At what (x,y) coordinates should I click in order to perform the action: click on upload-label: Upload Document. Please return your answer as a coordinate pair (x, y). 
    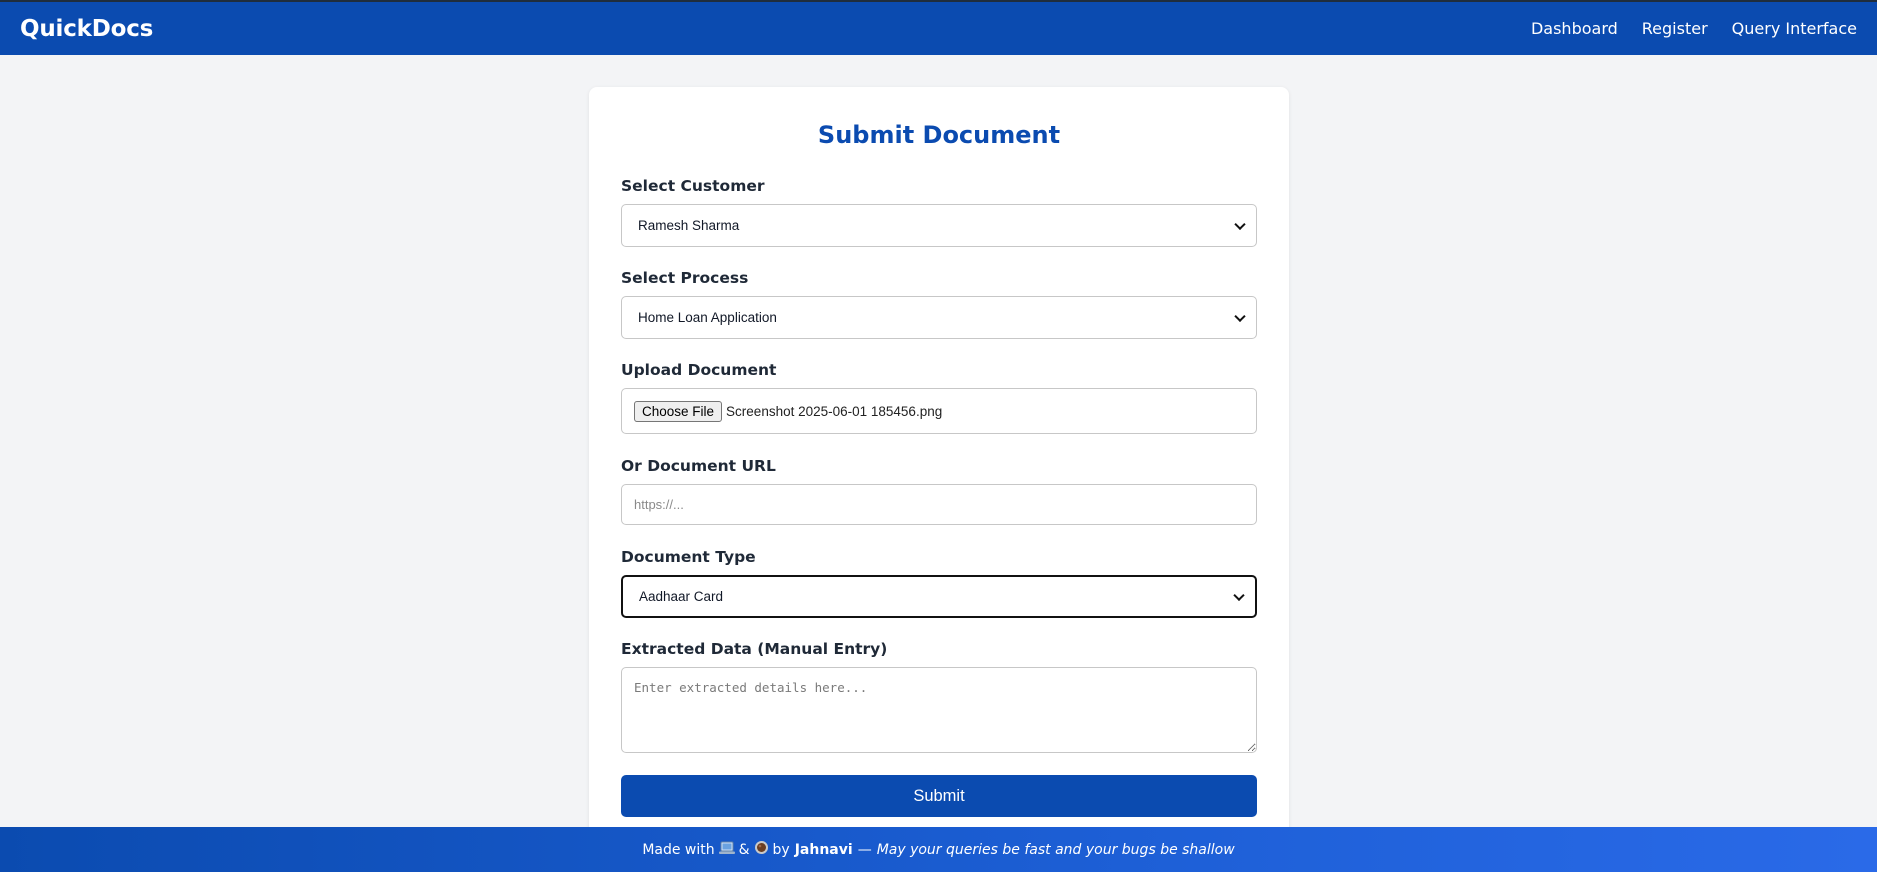
    Looking at the image, I should click on (699, 370).